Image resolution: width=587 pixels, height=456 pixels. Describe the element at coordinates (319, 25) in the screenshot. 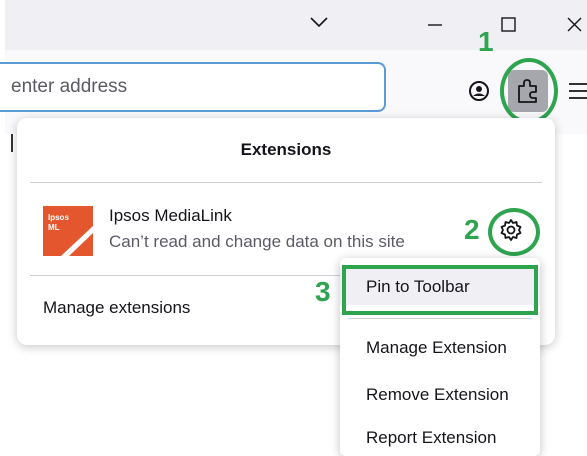

I see `chevron-down-icon` at that location.